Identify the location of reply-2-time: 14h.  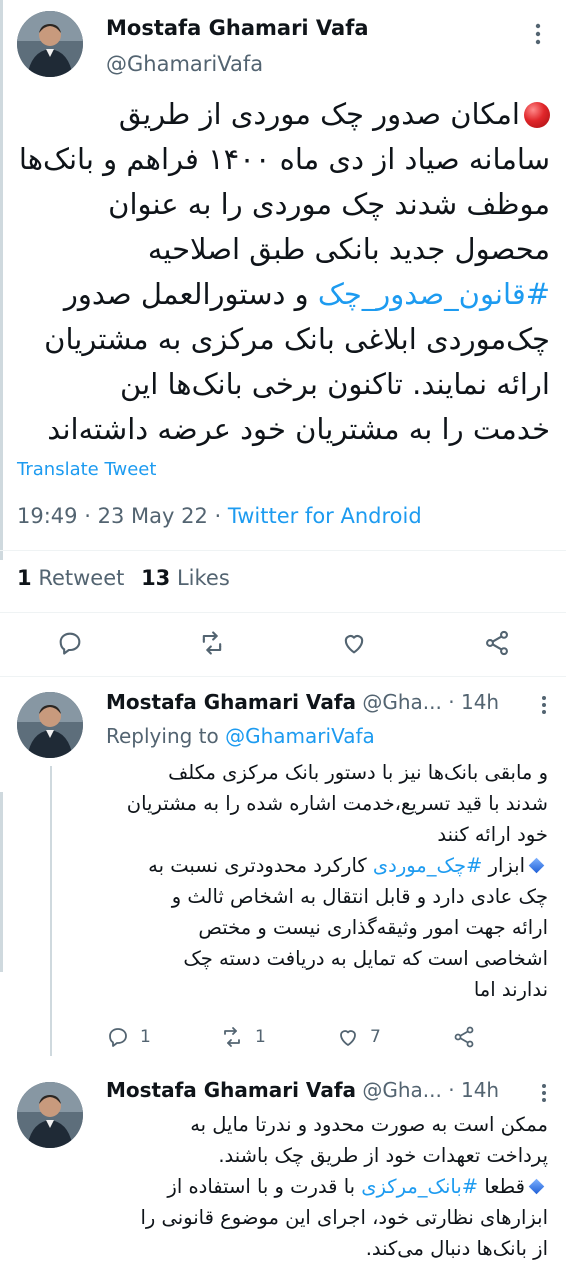
(480, 1090).